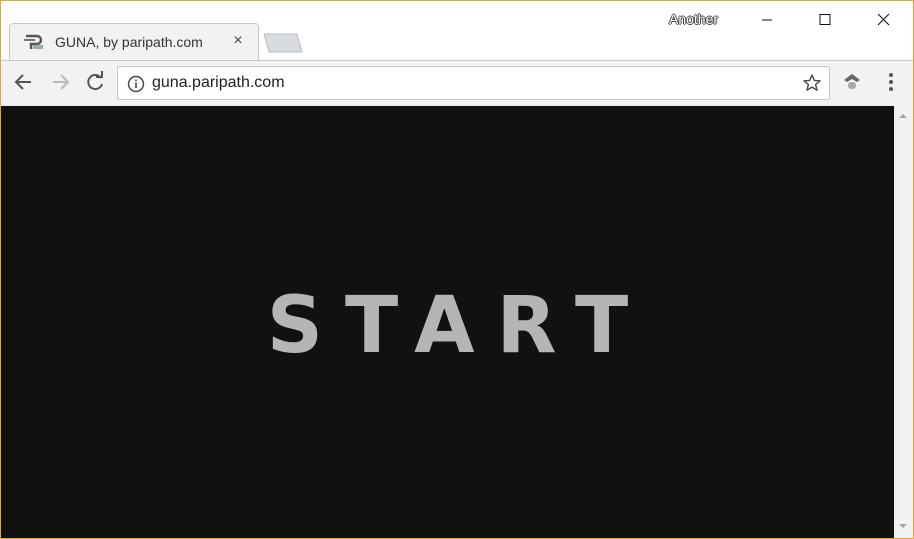  What do you see at coordinates (852, 82) in the screenshot?
I see `extension-icon` at bounding box center [852, 82].